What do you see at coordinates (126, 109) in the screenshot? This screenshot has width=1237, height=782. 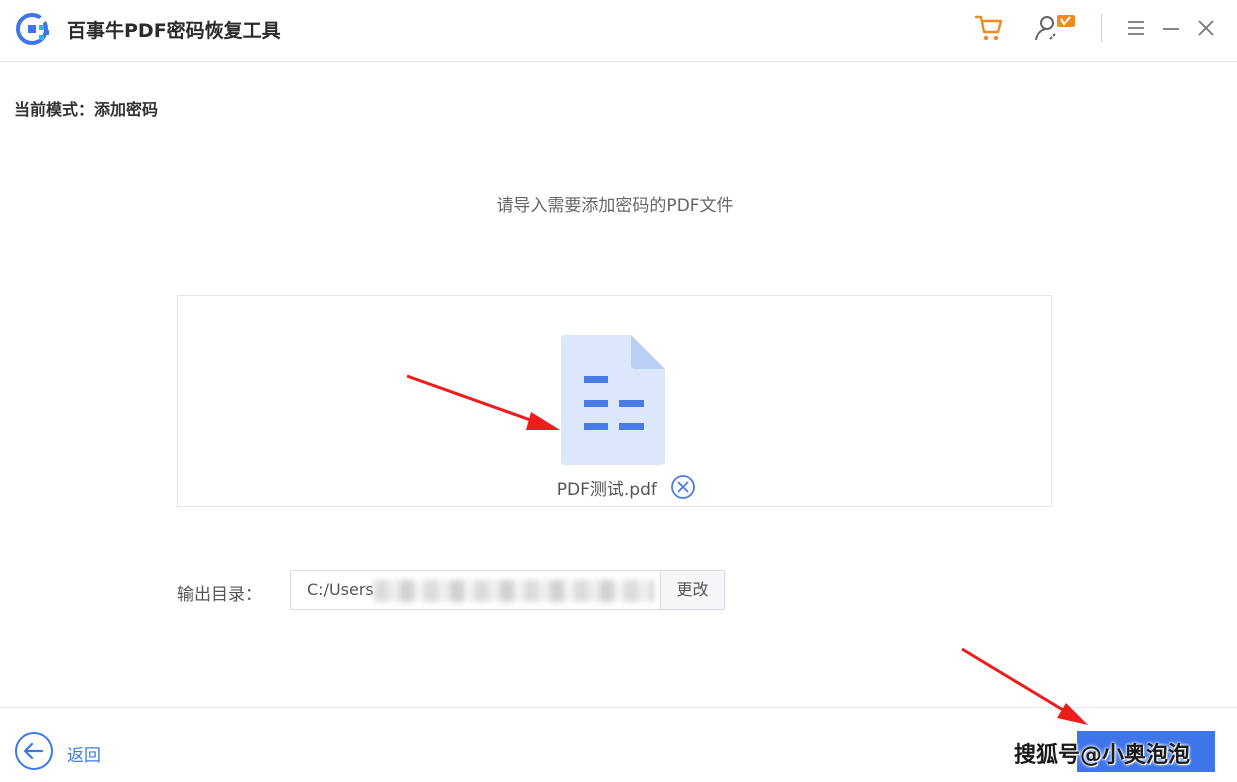 I see `mode-value: 添加密码` at bounding box center [126, 109].